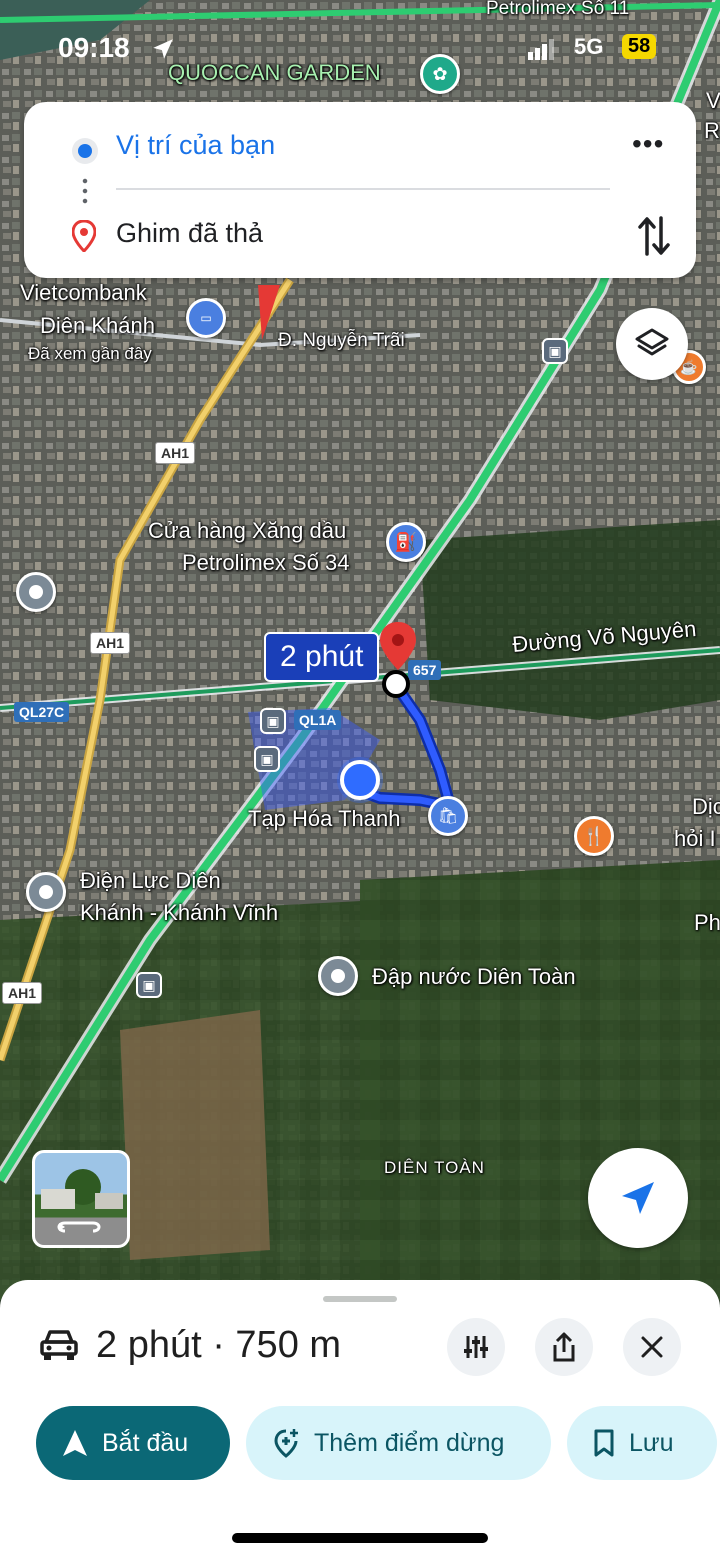  What do you see at coordinates (195, 145) in the screenshot?
I see `origin-field: Vị trí của bạn` at bounding box center [195, 145].